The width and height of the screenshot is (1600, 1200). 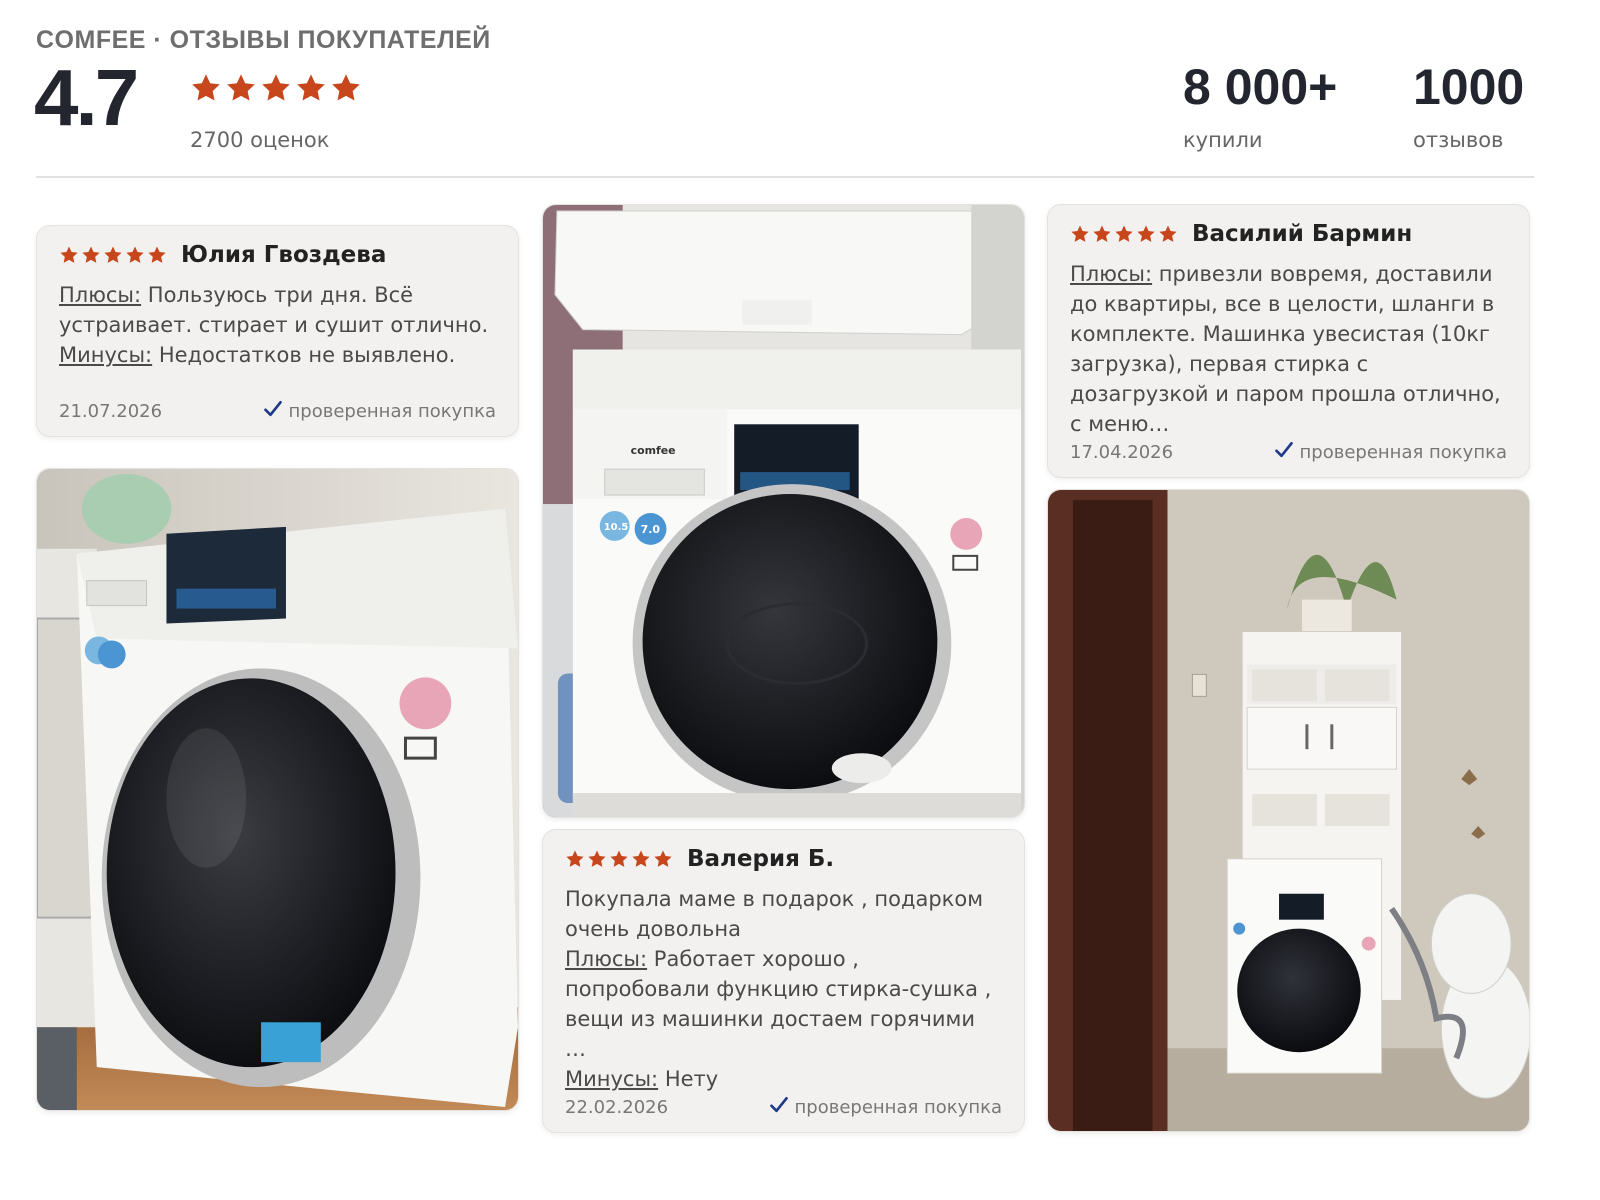 What do you see at coordinates (1223, 140) in the screenshot?
I see `buyers-label: купили` at bounding box center [1223, 140].